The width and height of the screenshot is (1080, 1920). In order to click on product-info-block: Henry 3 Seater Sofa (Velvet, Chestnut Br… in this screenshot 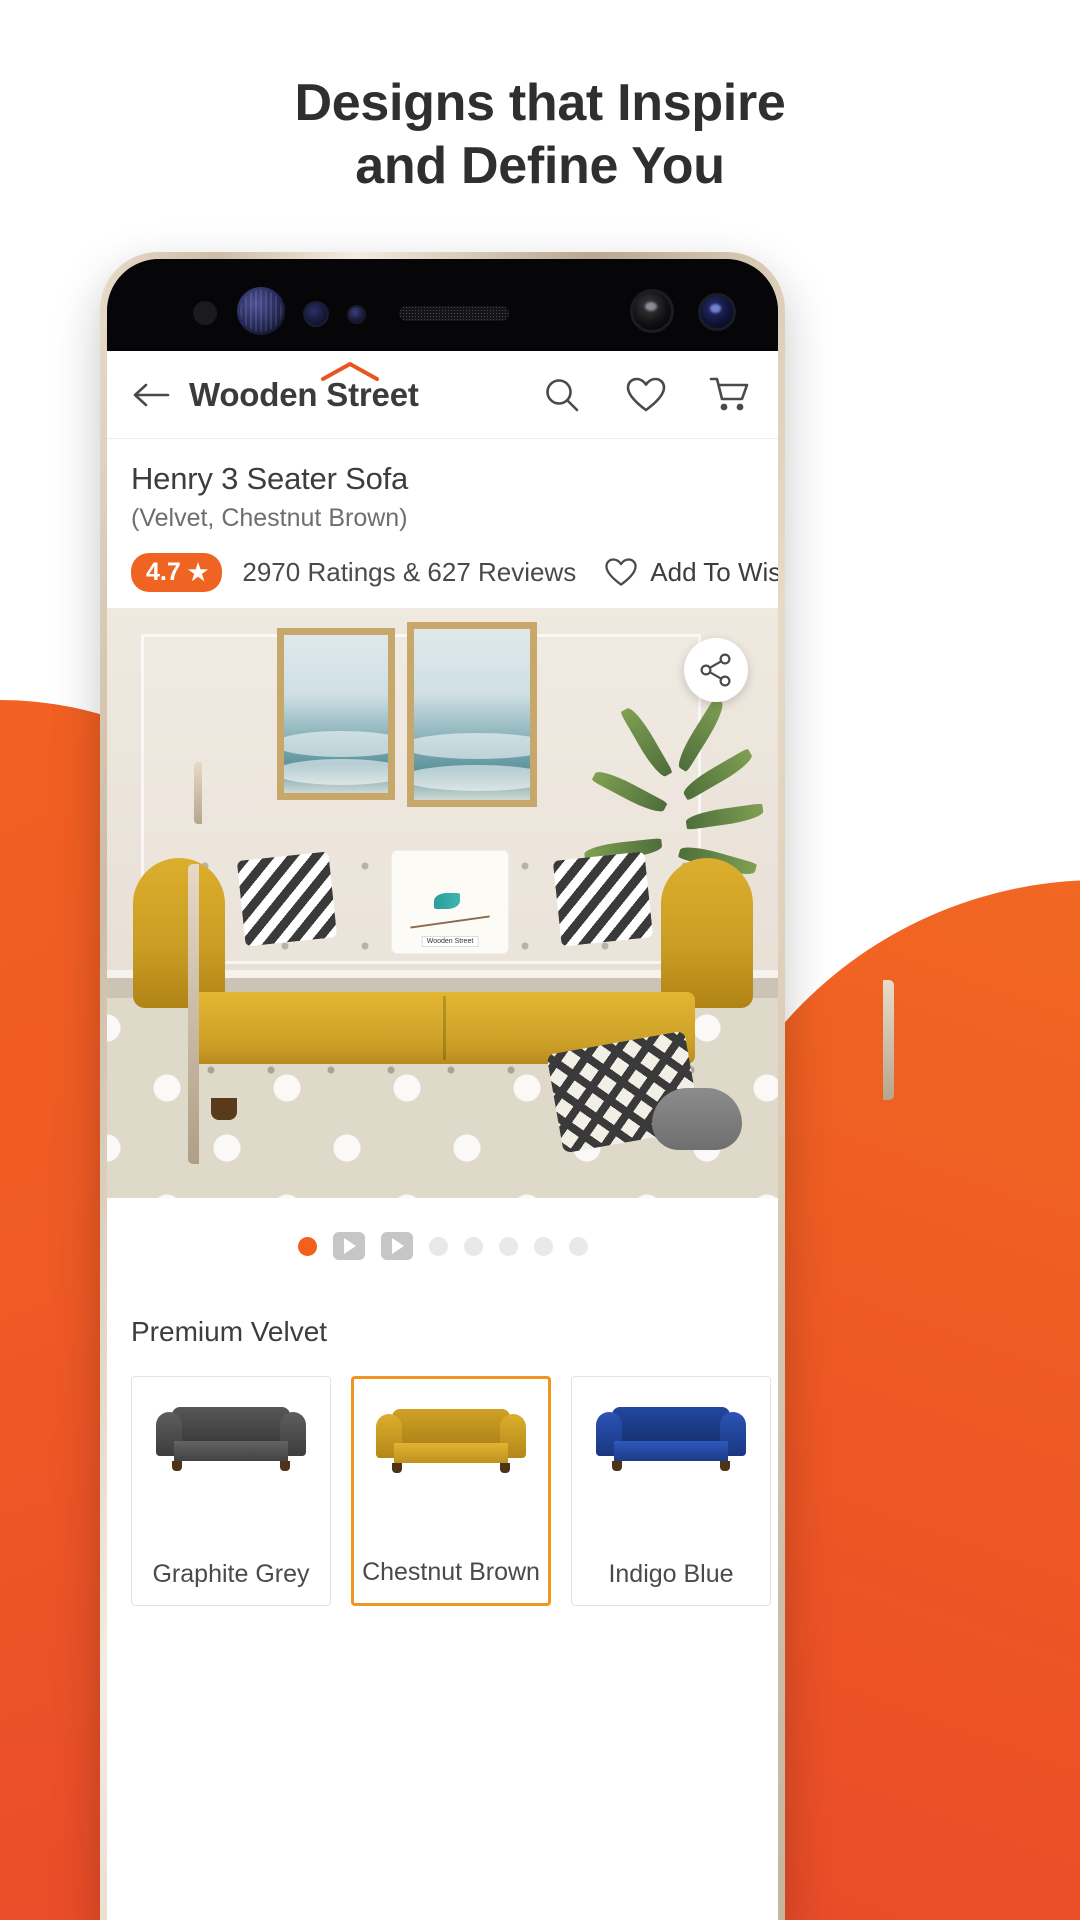, I will do `click(442, 523)`.